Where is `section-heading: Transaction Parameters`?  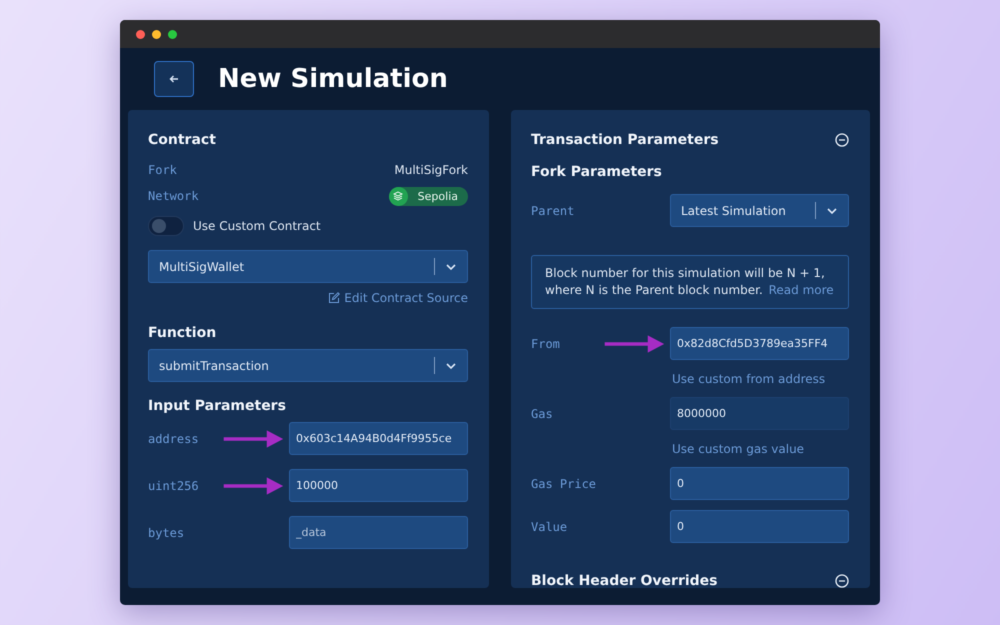
section-heading: Transaction Parameters is located at coordinates (625, 140).